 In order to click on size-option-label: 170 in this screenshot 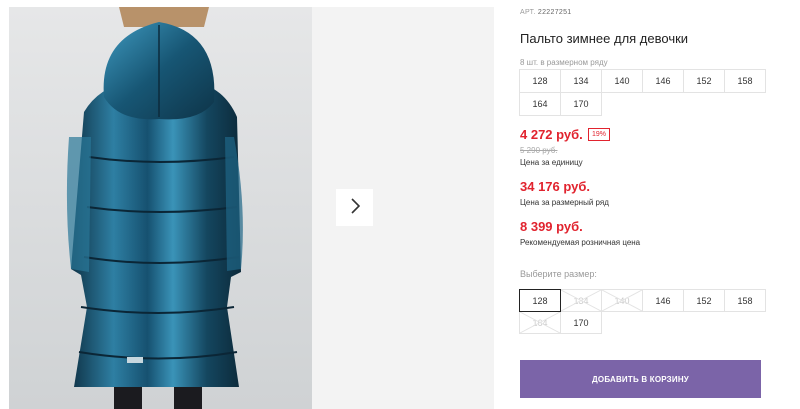, I will do `click(581, 322)`.